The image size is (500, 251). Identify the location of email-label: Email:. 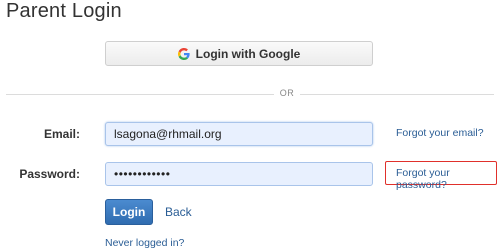
(61, 134).